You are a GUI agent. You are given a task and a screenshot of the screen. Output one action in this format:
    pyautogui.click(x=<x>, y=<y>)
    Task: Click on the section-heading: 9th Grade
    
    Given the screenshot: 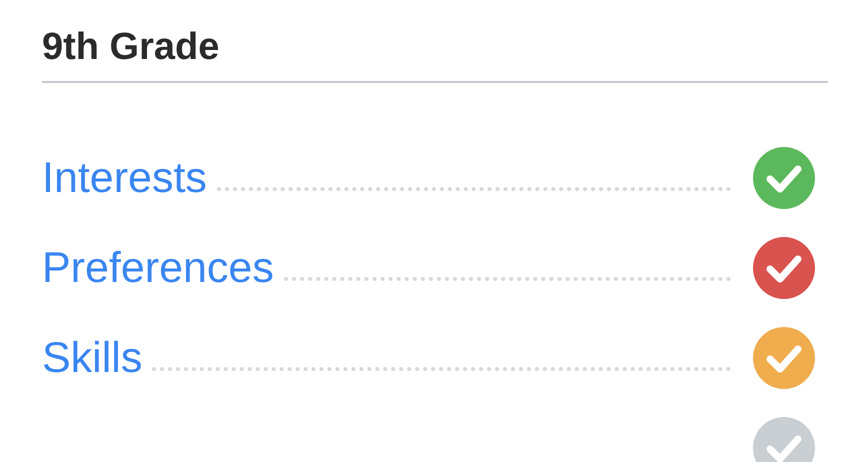 What is the action you would take?
    pyautogui.click(x=131, y=48)
    